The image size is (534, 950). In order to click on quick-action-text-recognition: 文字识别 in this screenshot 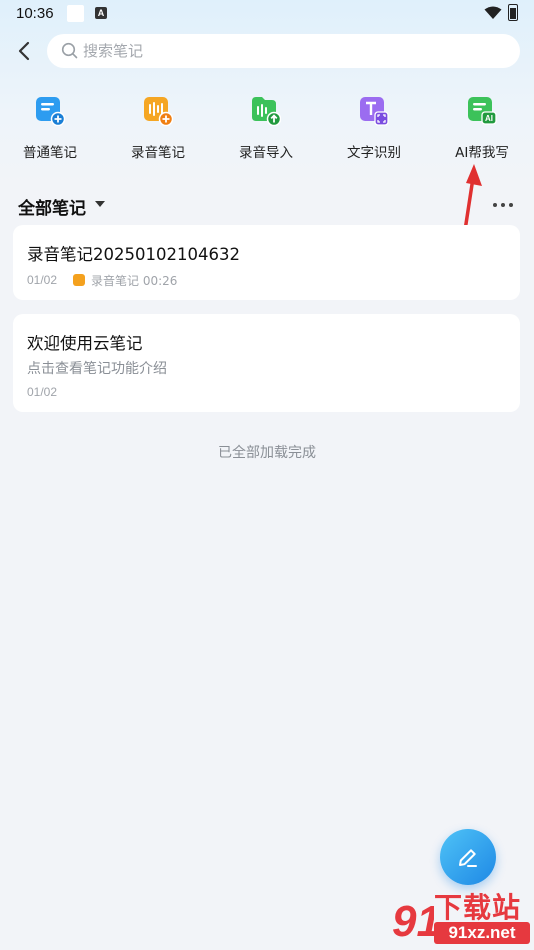, I will do `click(374, 131)`.